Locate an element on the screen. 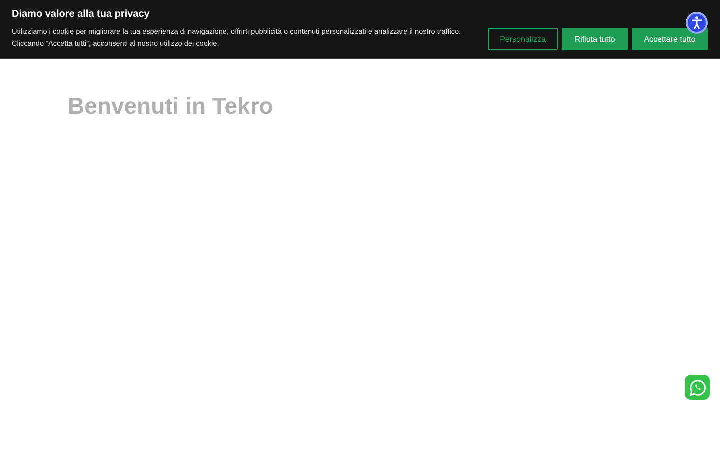  consent-button: Personalizza is located at coordinates (523, 39).